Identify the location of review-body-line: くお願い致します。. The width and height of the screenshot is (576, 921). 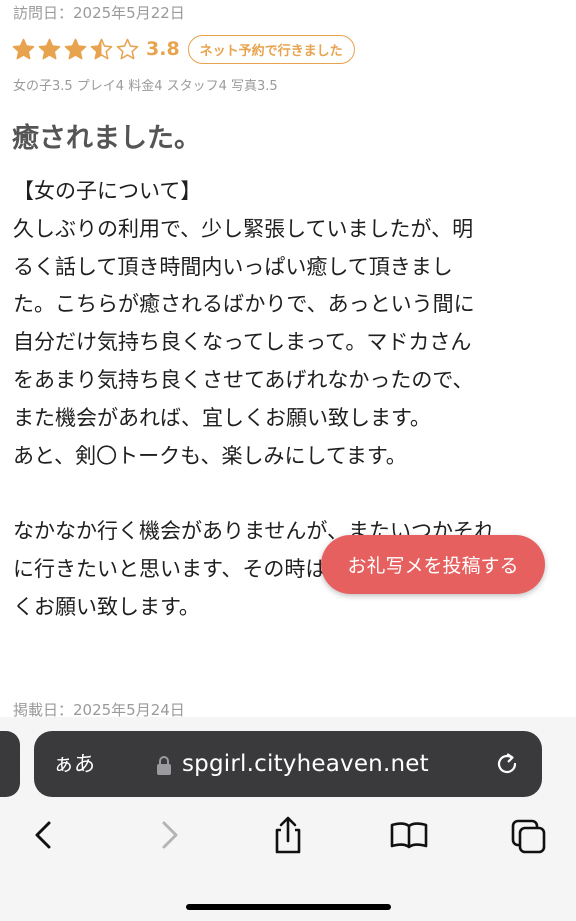
(106, 606).